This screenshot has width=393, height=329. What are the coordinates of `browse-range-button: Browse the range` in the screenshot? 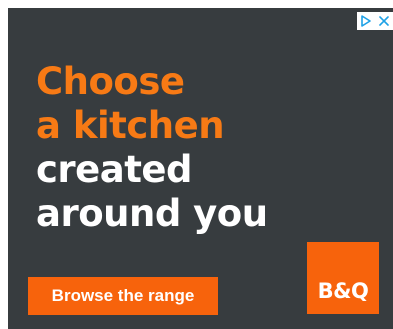 It's located at (123, 296).